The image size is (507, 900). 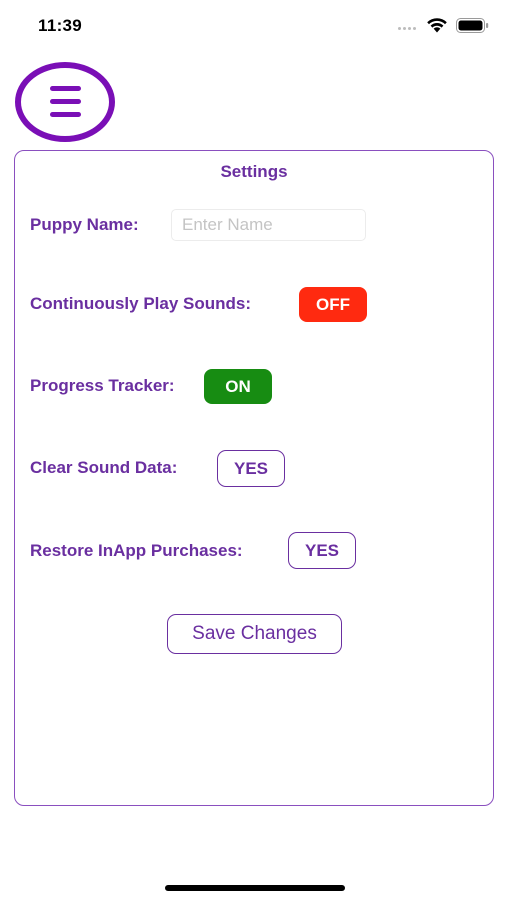 What do you see at coordinates (322, 550) in the screenshot?
I see `restore-purchases-button: YES` at bounding box center [322, 550].